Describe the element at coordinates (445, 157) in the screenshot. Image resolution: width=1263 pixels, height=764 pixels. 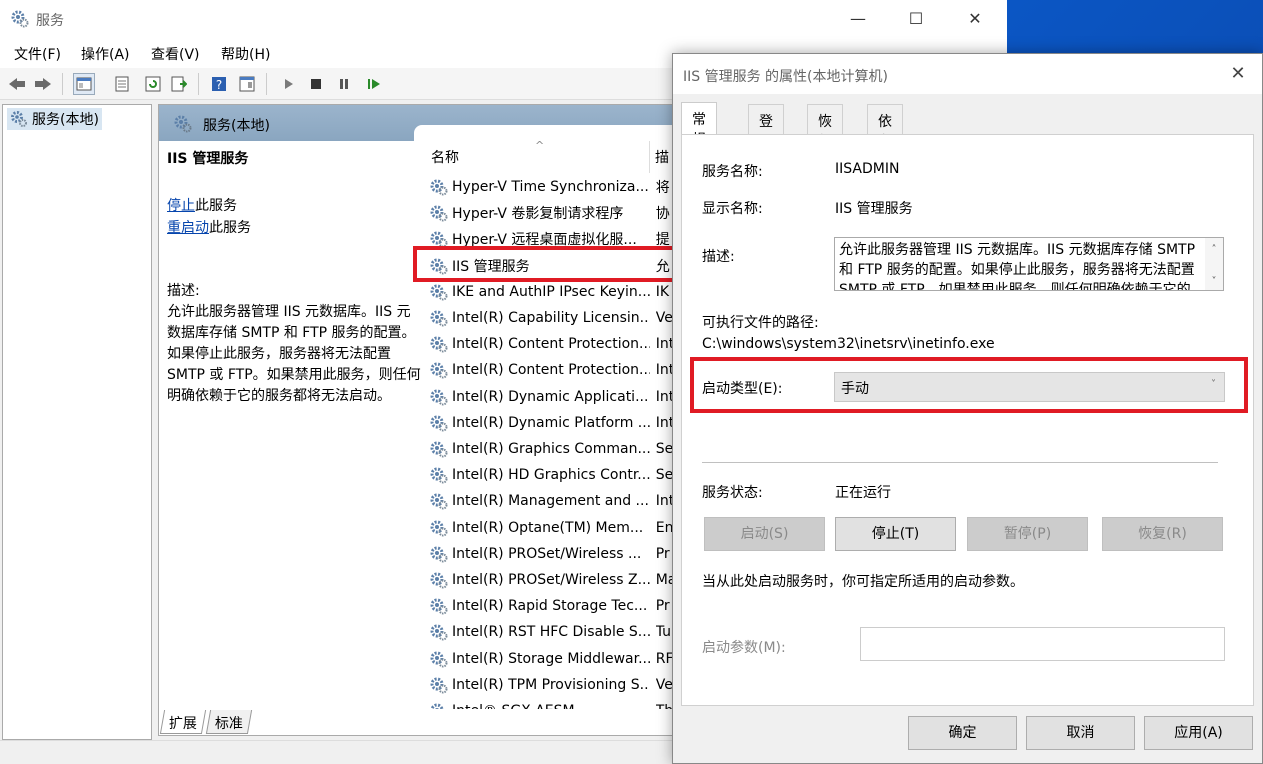
I see `column-header-name: 名称` at that location.